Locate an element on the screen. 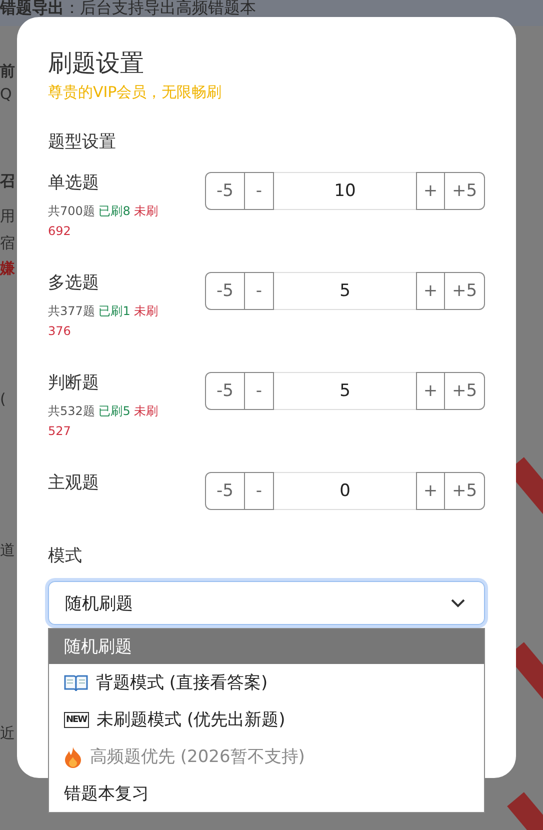 This screenshot has width=543, height=830. mode-label: 模式 is located at coordinates (65, 556).